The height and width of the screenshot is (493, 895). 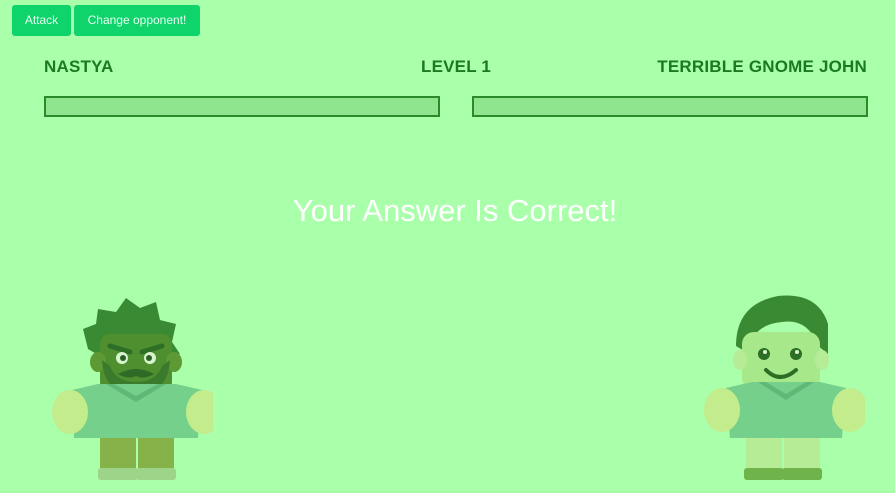 I want to click on player-health-fill, so click(x=242, y=106).